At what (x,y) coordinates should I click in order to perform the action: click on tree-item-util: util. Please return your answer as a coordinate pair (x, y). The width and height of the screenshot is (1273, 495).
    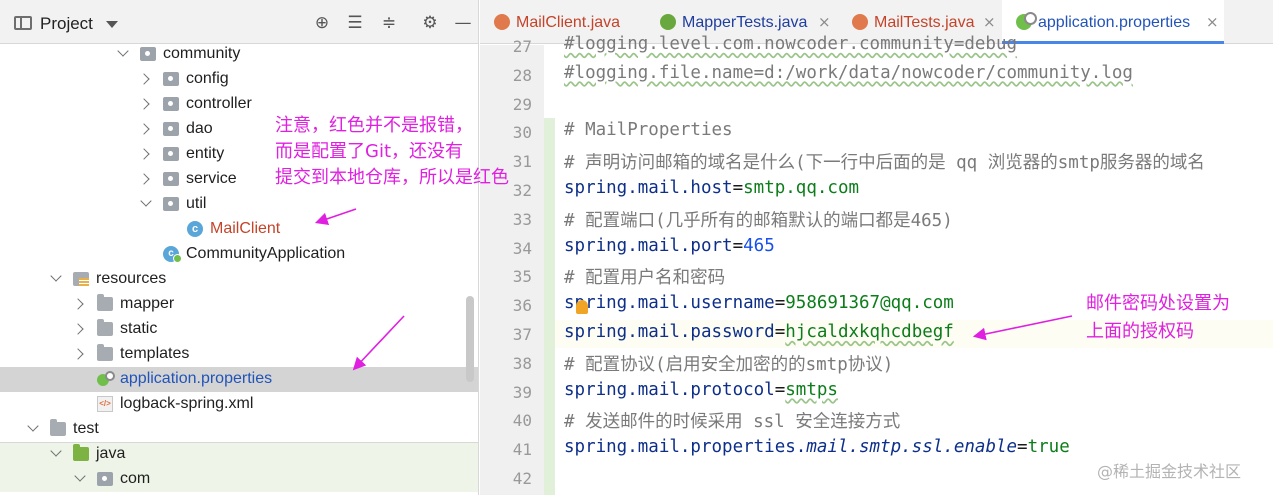
    Looking at the image, I should click on (239, 204).